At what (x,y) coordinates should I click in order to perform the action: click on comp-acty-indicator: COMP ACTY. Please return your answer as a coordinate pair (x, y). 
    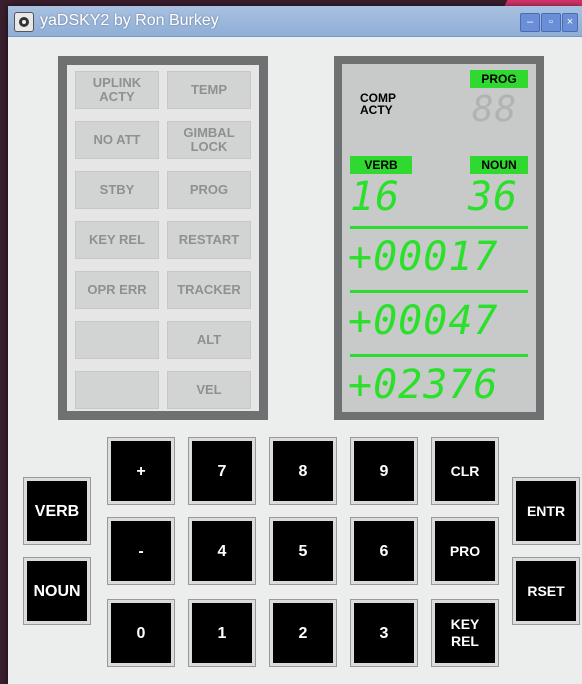
    Looking at the image, I should click on (382, 108).